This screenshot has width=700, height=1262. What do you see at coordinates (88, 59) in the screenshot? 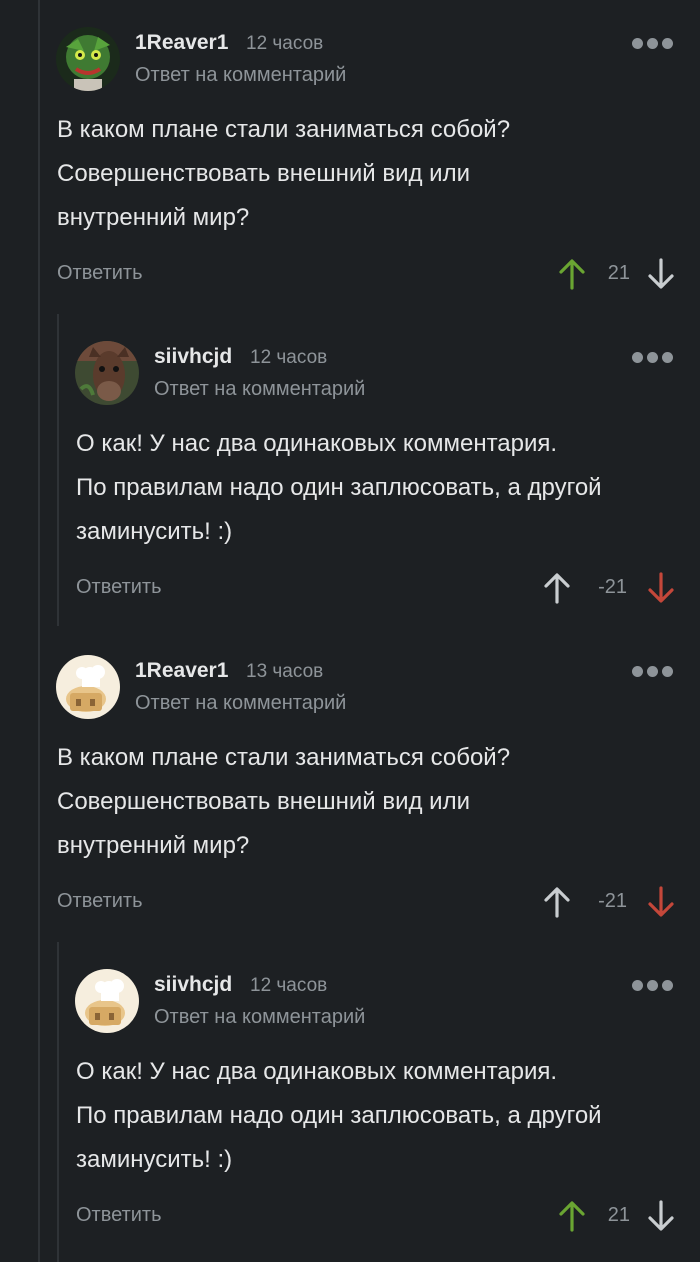
I see `green-character-avatar-icon` at bounding box center [88, 59].